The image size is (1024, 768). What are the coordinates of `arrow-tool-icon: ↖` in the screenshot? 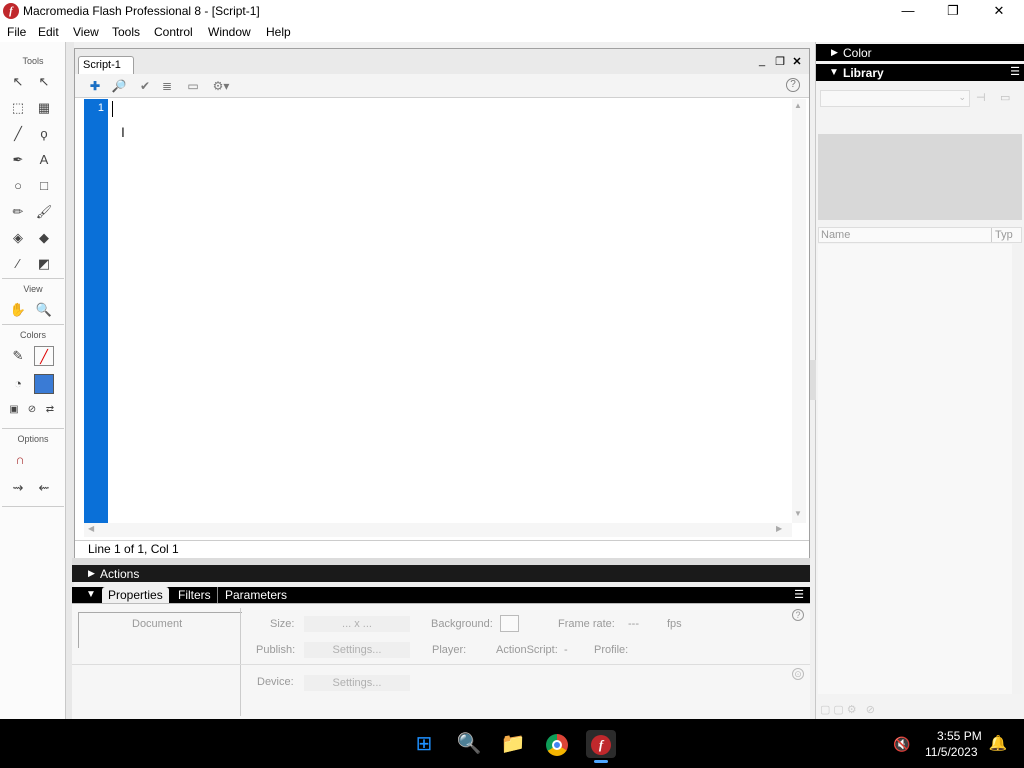 It's located at (18, 82).